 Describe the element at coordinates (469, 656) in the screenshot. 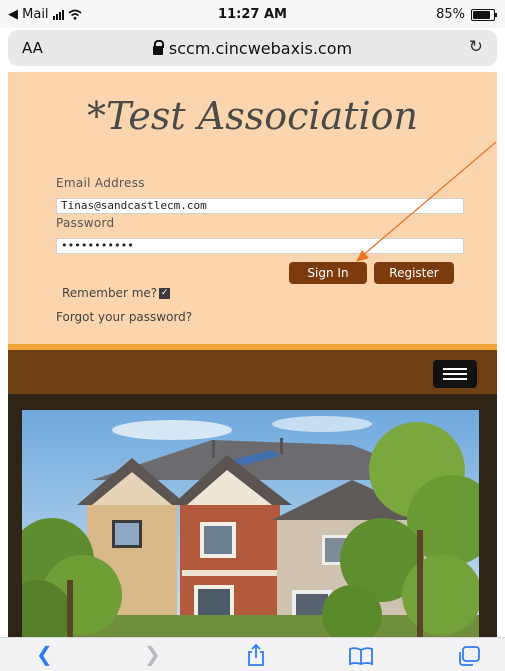

I see `tabs-icon` at that location.